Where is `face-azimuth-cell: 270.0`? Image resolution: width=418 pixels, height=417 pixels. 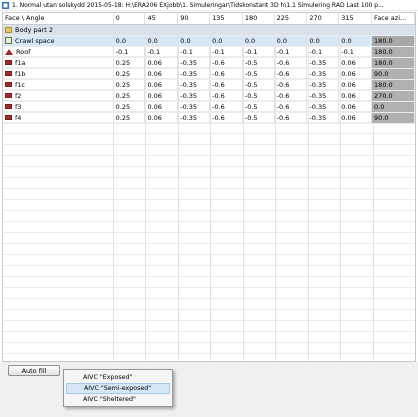
face-azimuth-cell: 270.0 is located at coordinates (393, 96).